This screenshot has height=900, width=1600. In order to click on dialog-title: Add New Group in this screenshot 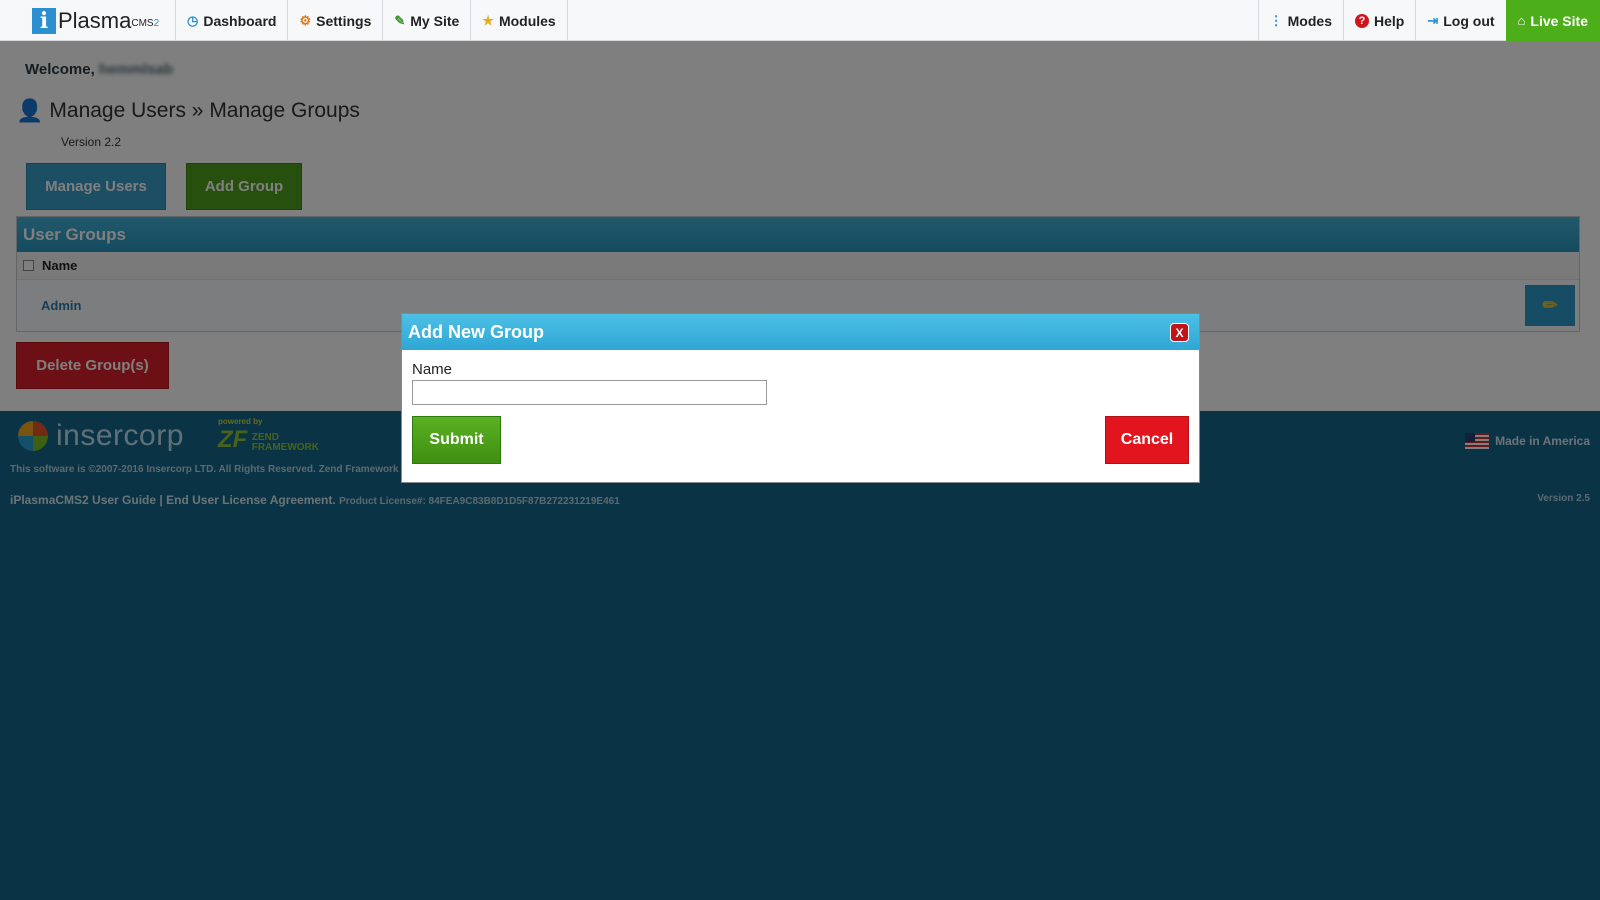, I will do `click(476, 331)`.